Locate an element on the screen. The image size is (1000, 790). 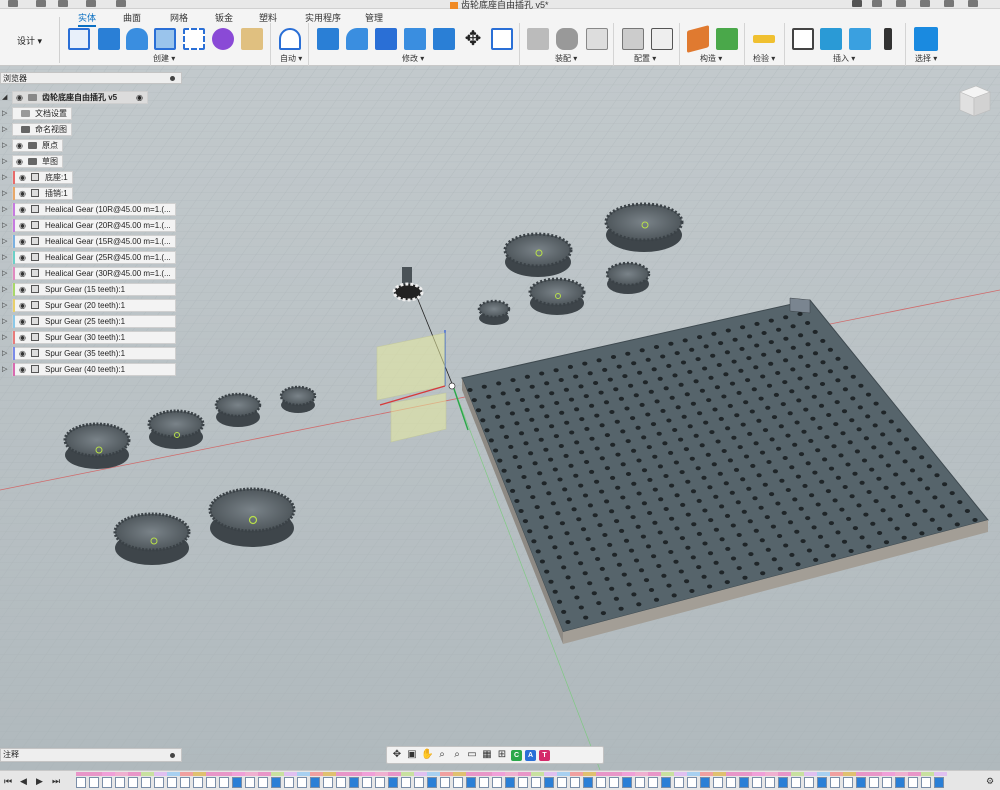
browser-item-box: ◉ 原点 is located at coordinates (37, 145).